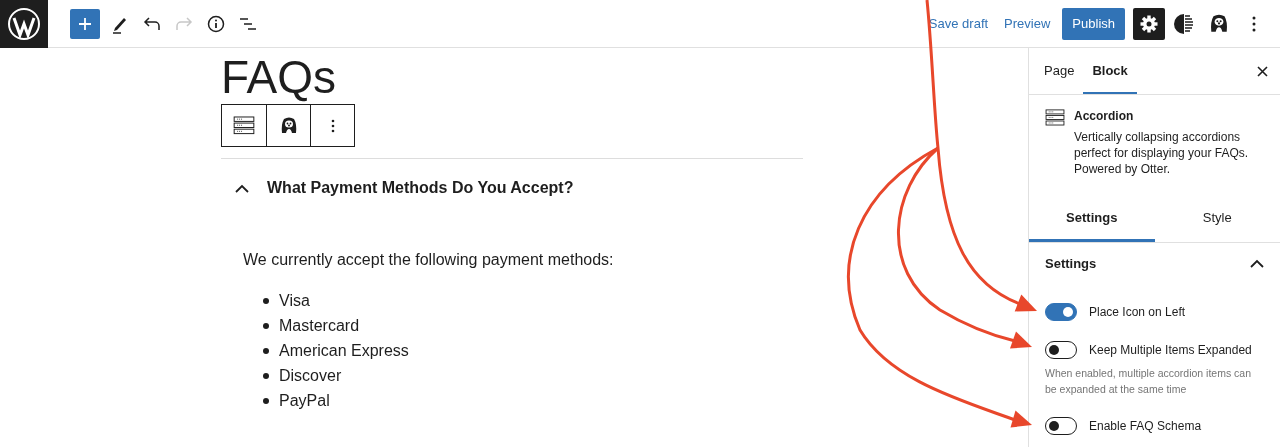 Image resolution: width=1280 pixels, height=447 pixels. I want to click on add-block-button, so click(85, 23).